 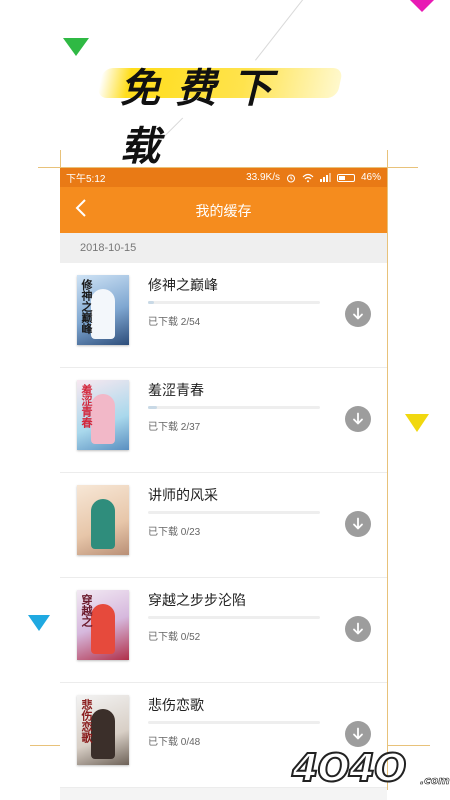 I want to click on book-cover-image: 修神之巅峰, so click(x=103, y=310).